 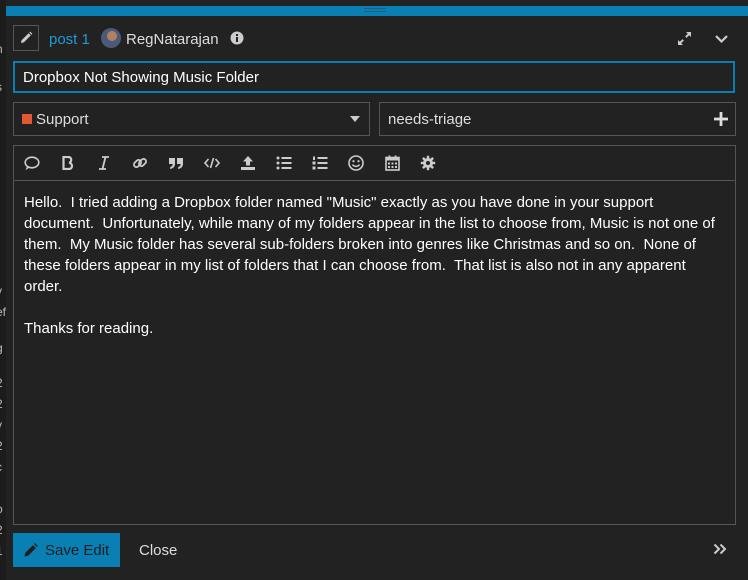 What do you see at coordinates (68, 163) in the screenshot?
I see `bold-icon` at bounding box center [68, 163].